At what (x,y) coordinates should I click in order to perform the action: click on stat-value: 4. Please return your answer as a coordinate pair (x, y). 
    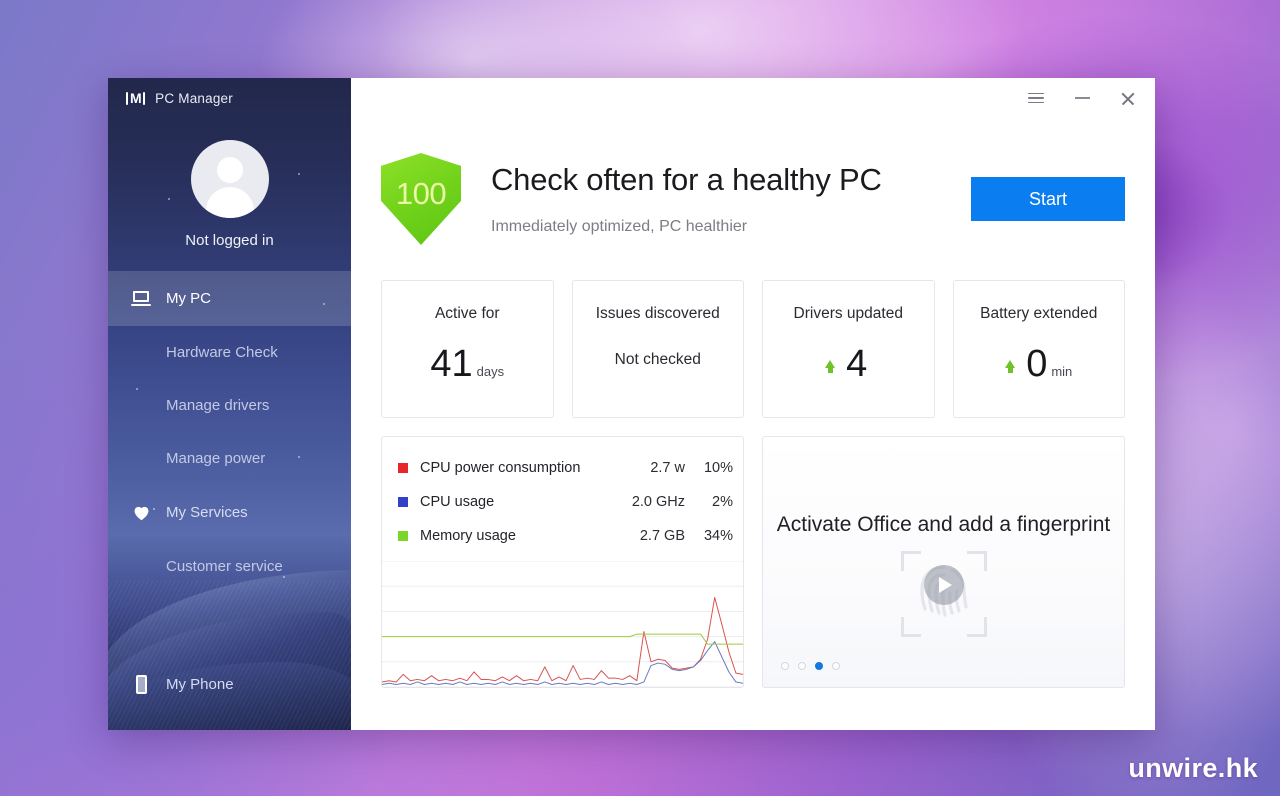
    Looking at the image, I should click on (848, 364).